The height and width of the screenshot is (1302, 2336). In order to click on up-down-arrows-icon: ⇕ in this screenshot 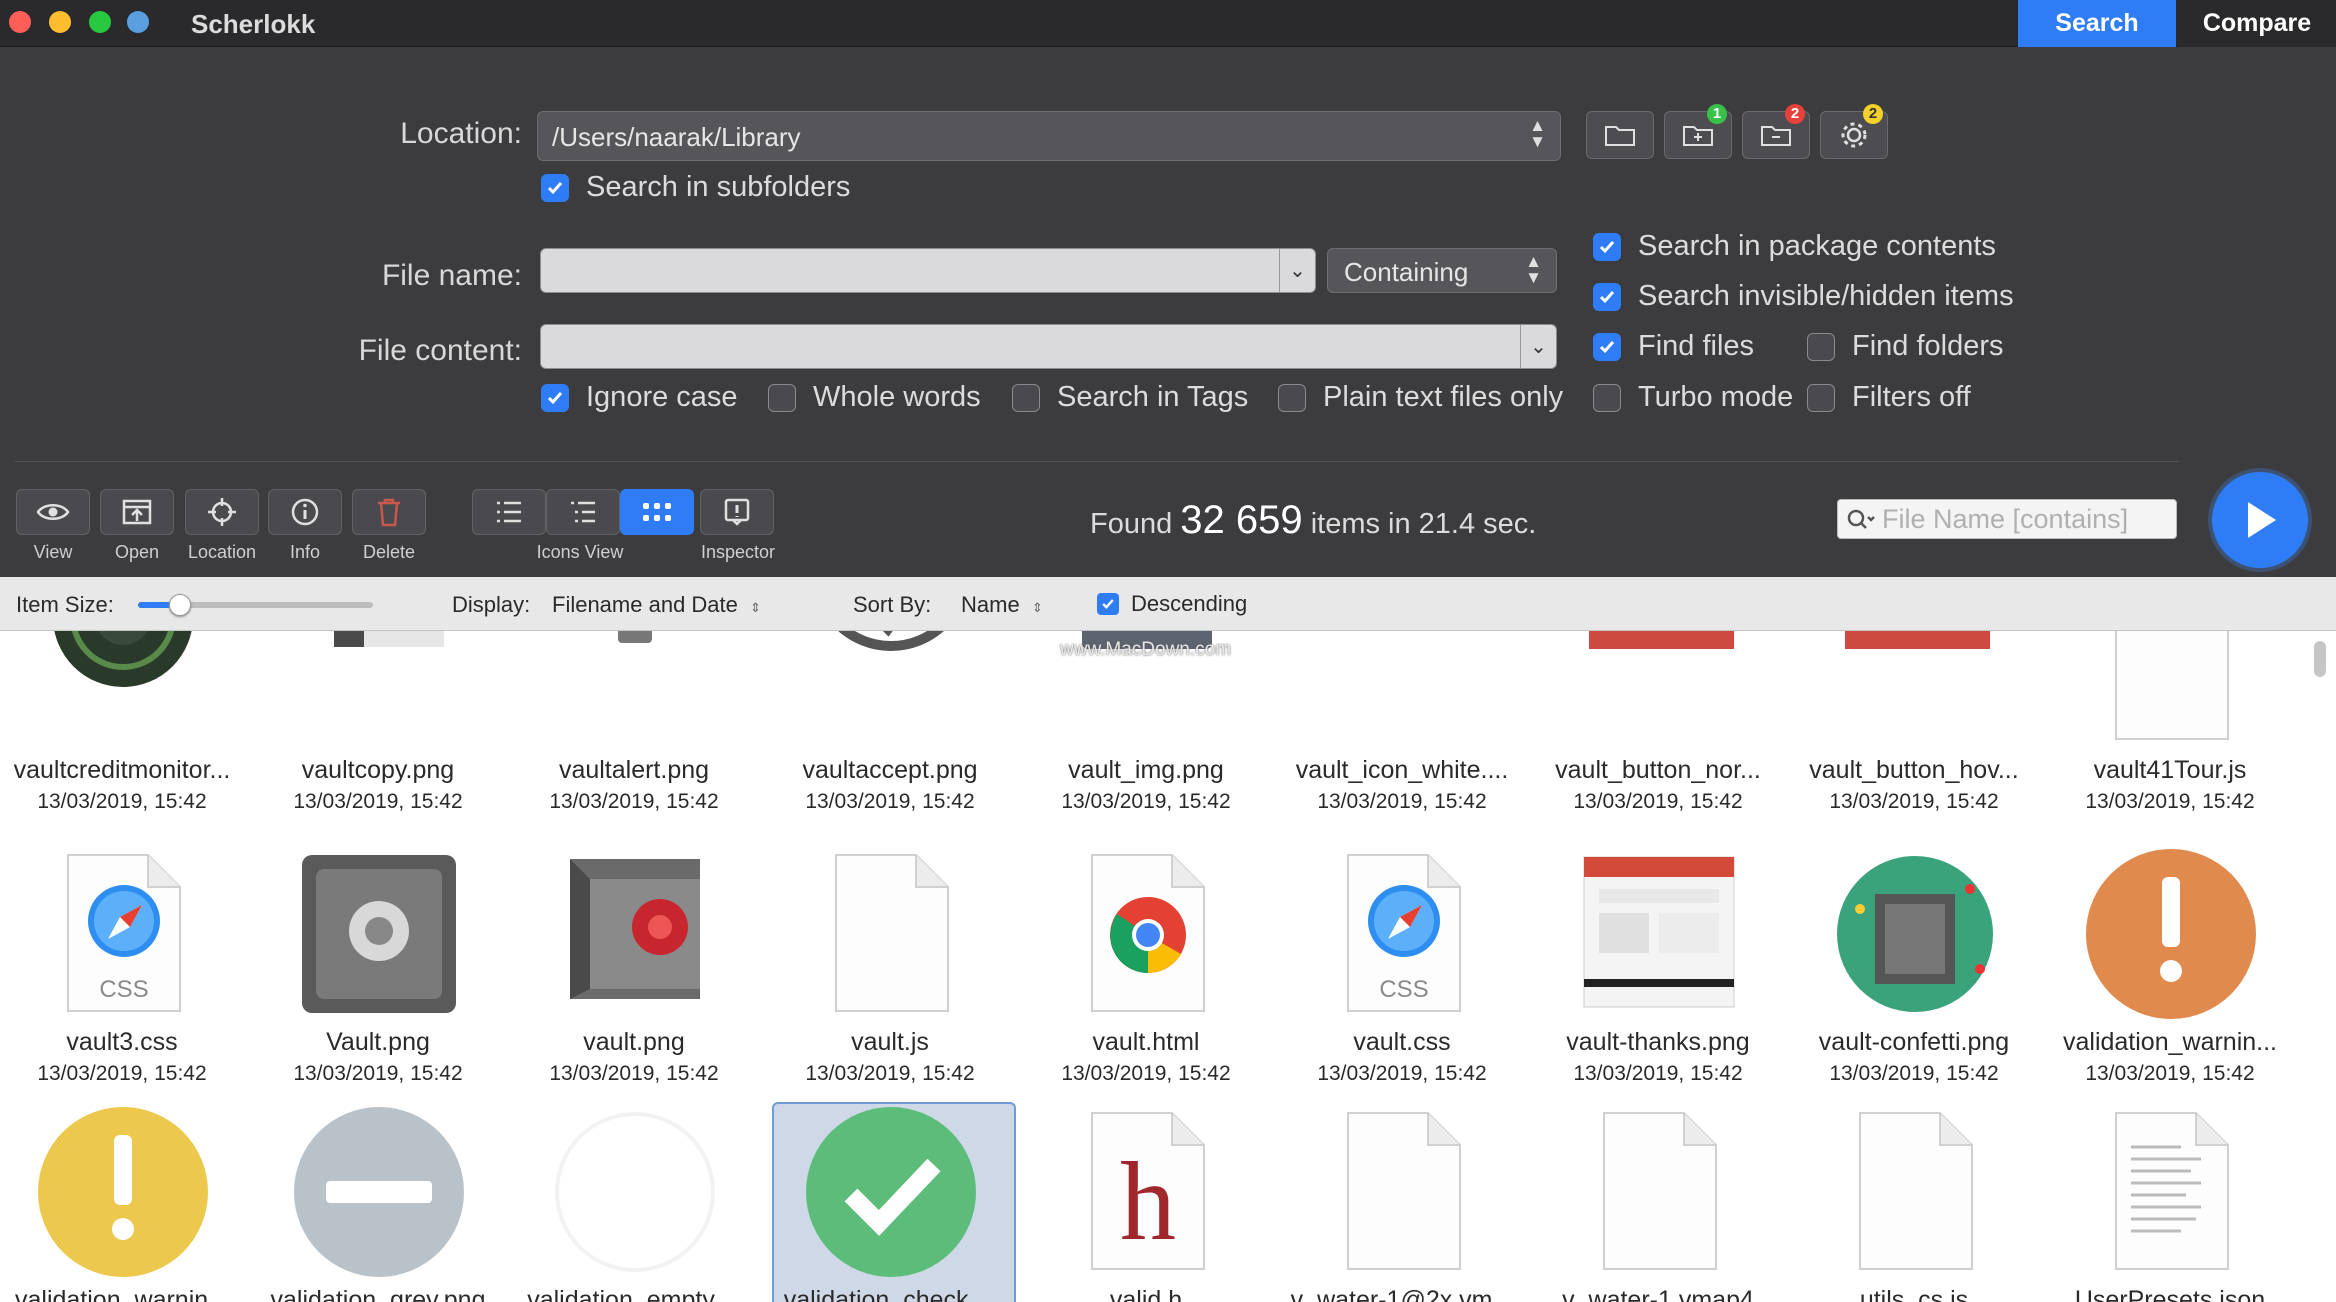, I will do `click(755, 607)`.